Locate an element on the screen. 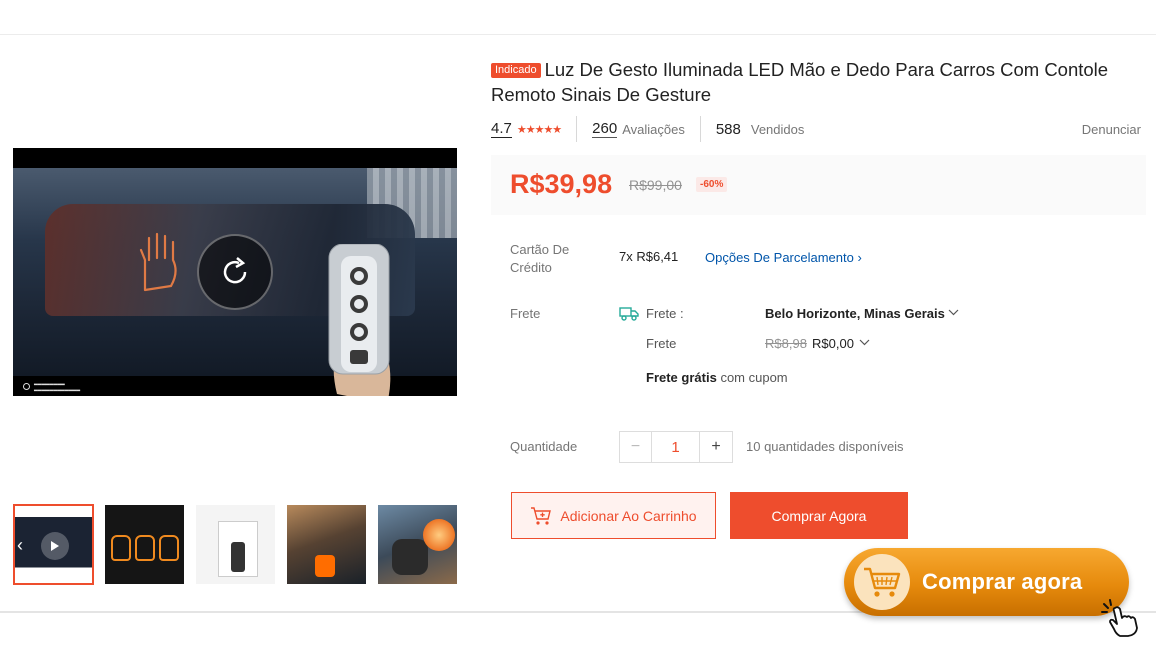 This screenshot has width=1156, height=650. recommended-badge: Indicado is located at coordinates (516, 70).